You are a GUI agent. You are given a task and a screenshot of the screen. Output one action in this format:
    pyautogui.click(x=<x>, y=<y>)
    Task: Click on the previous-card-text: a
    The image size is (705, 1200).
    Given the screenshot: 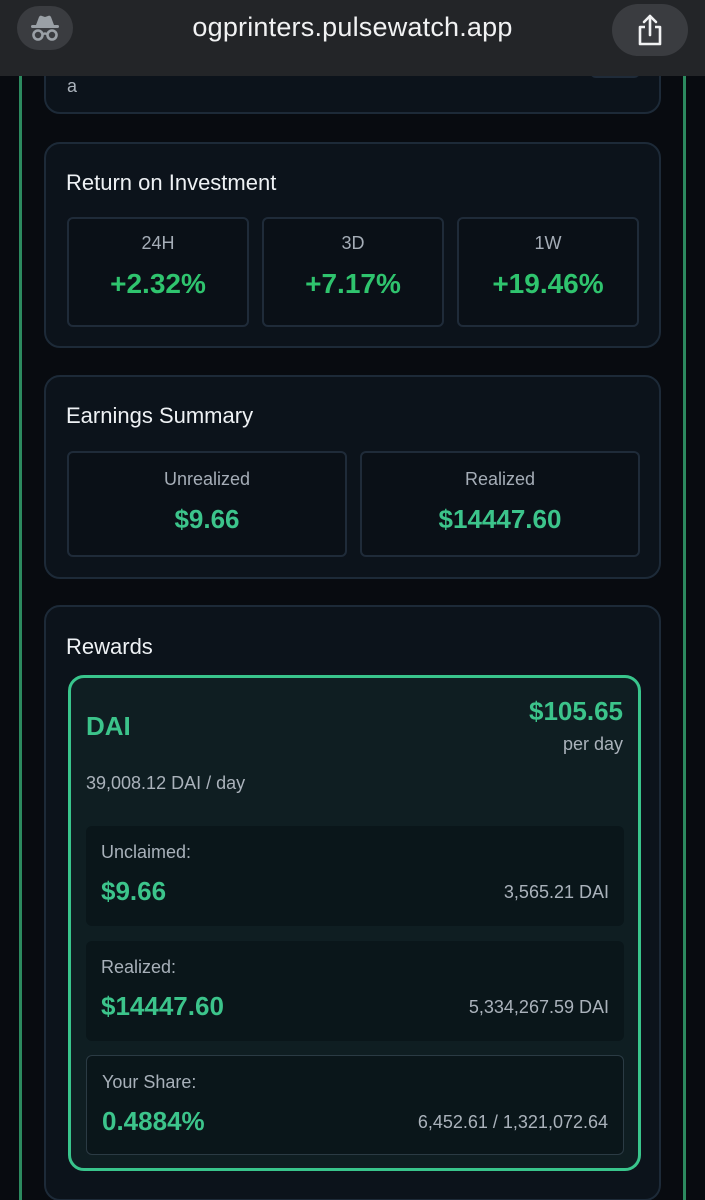 What is the action you would take?
    pyautogui.click(x=72, y=86)
    